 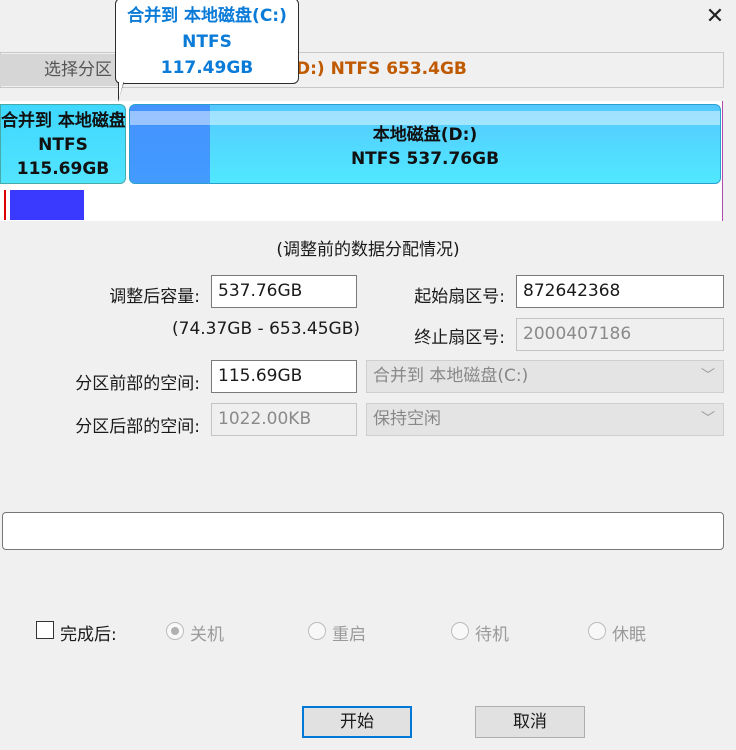 What do you see at coordinates (5, 205) in the screenshot?
I see `position-marker` at bounding box center [5, 205].